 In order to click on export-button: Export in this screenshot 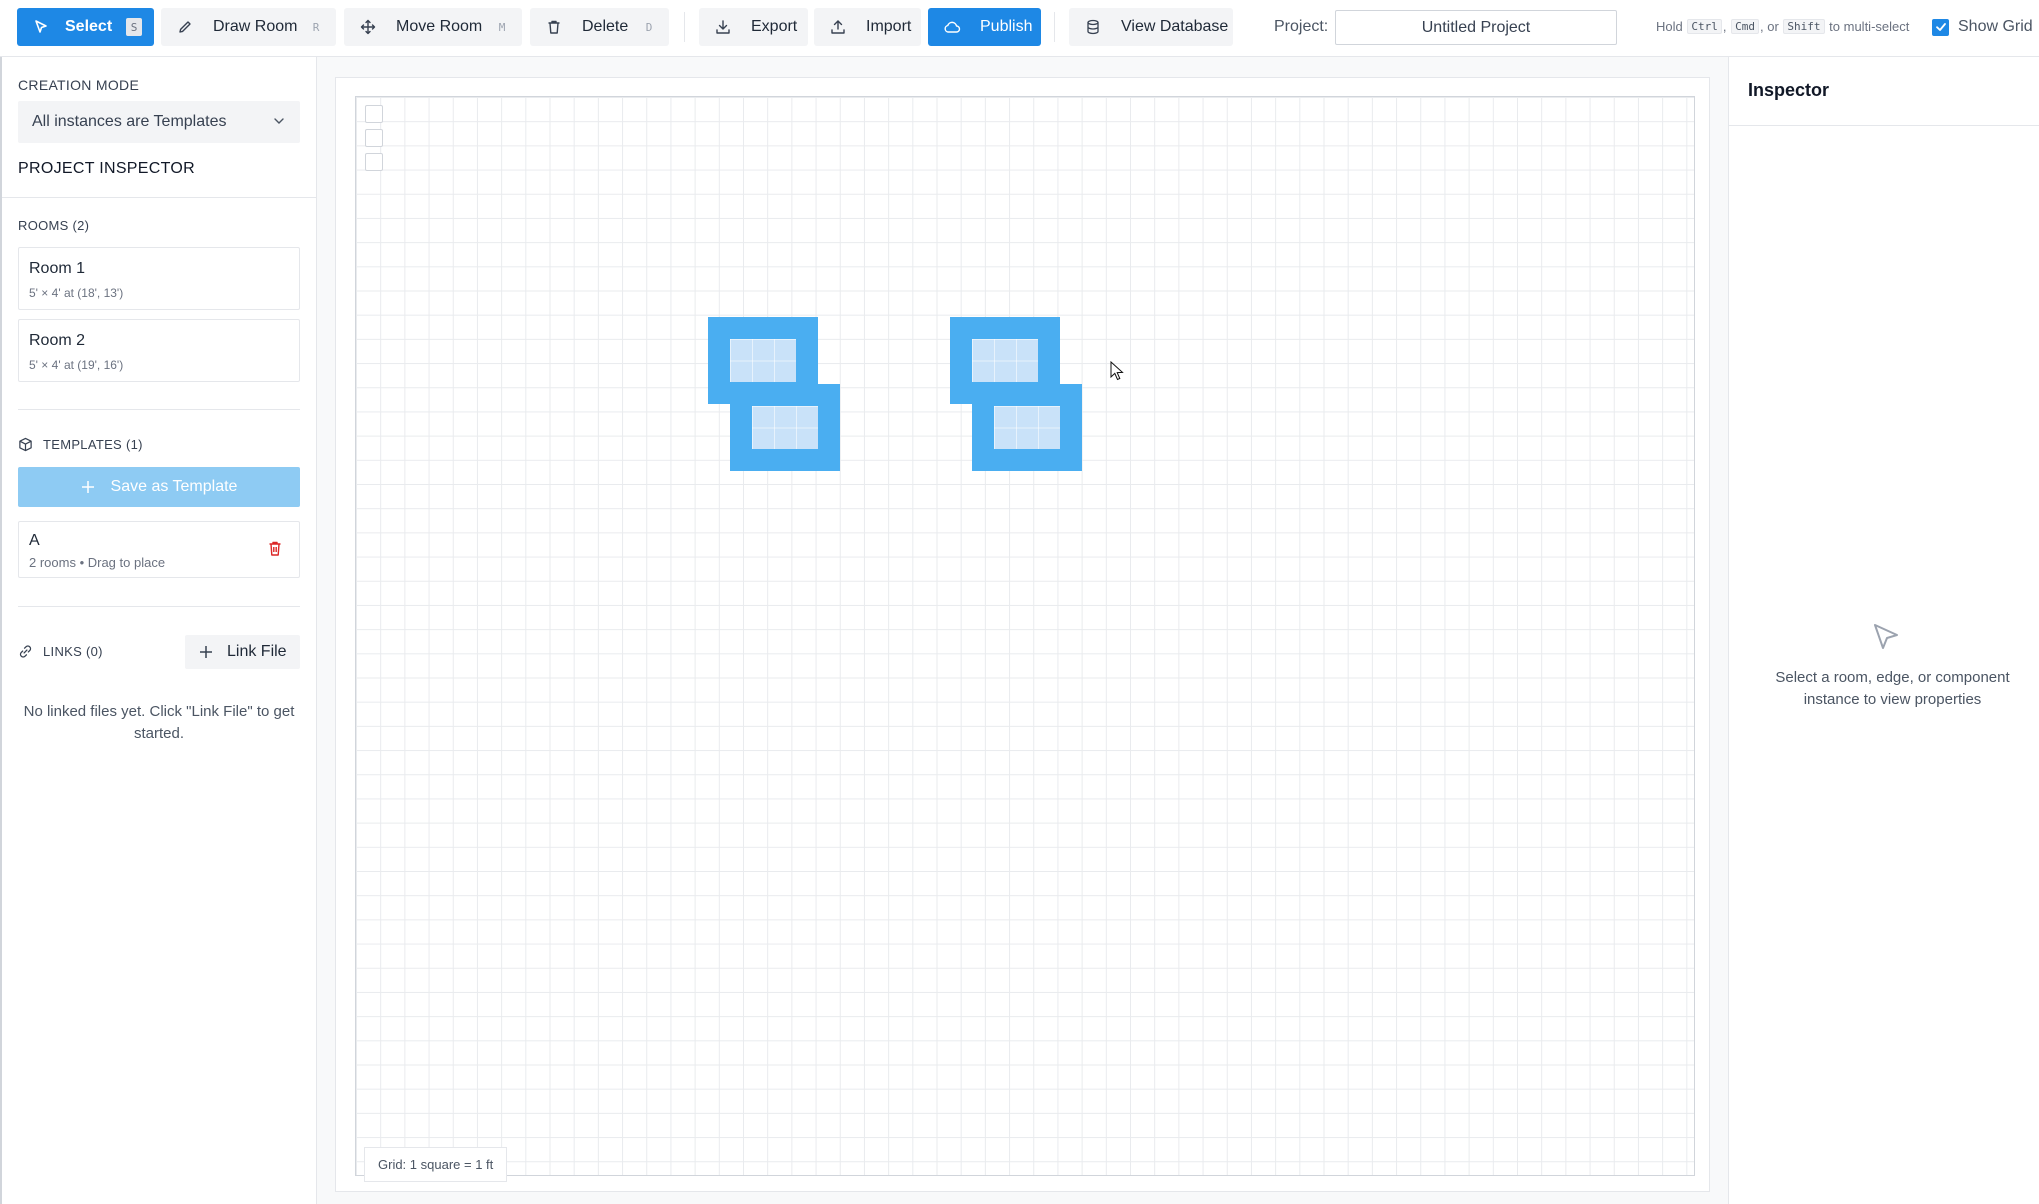, I will do `click(753, 27)`.